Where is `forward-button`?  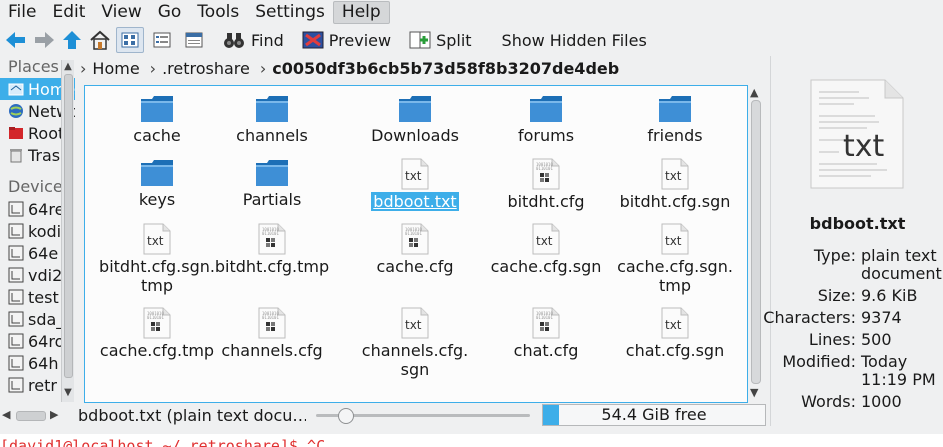
forward-button is located at coordinates (44, 40).